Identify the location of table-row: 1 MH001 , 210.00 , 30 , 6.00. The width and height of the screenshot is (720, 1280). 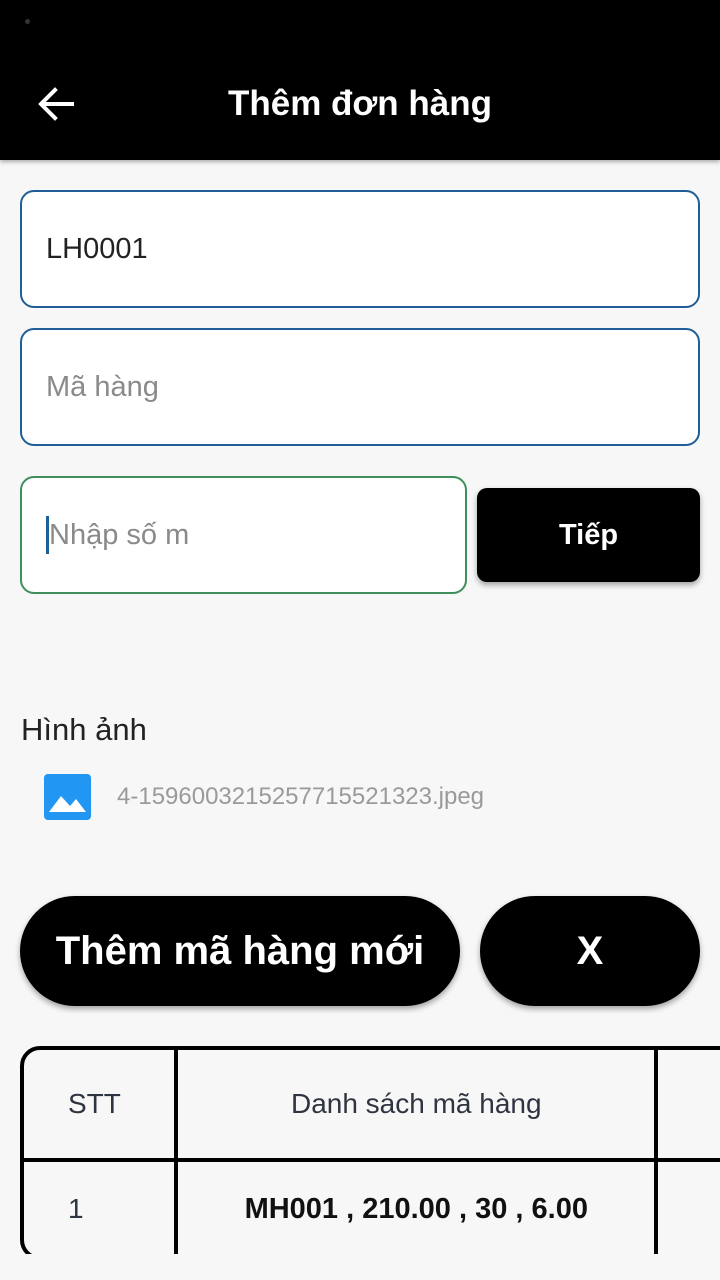
(372, 1208).